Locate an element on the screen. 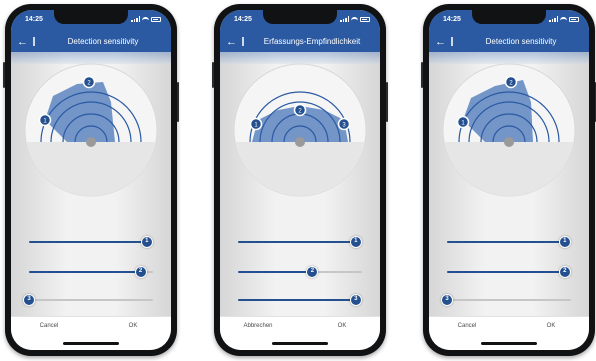 The height and width of the screenshot is (361, 596). page-title: Erfassungs-Empfindlichkeit is located at coordinates (312, 41).